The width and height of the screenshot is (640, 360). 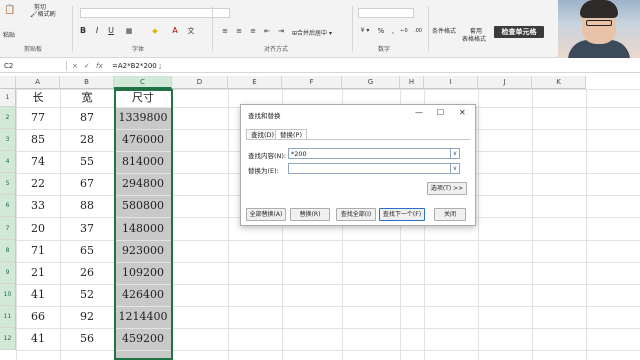 What do you see at coordinates (155, 13) in the screenshot?
I see `font-name-select` at bounding box center [155, 13].